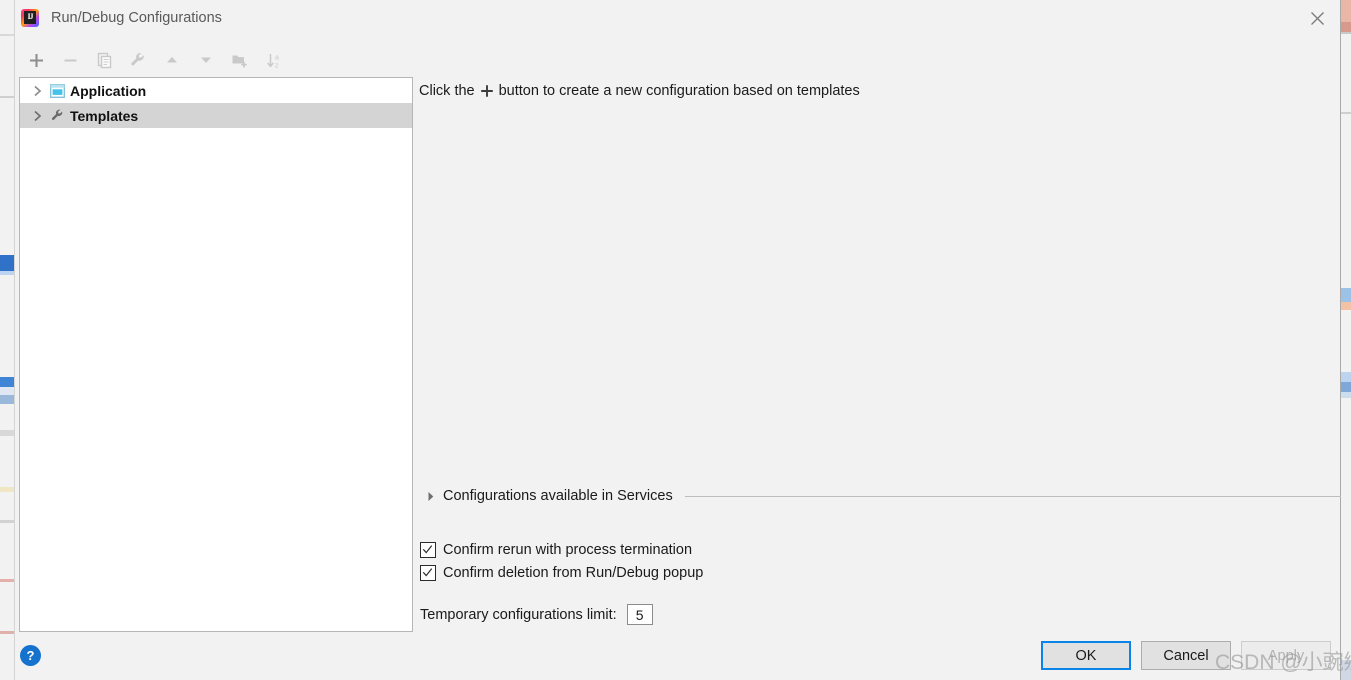 This screenshot has width=1351, height=680. I want to click on dialog-titlebar: IJ Run/Debug Configurations, so click(677, 18).